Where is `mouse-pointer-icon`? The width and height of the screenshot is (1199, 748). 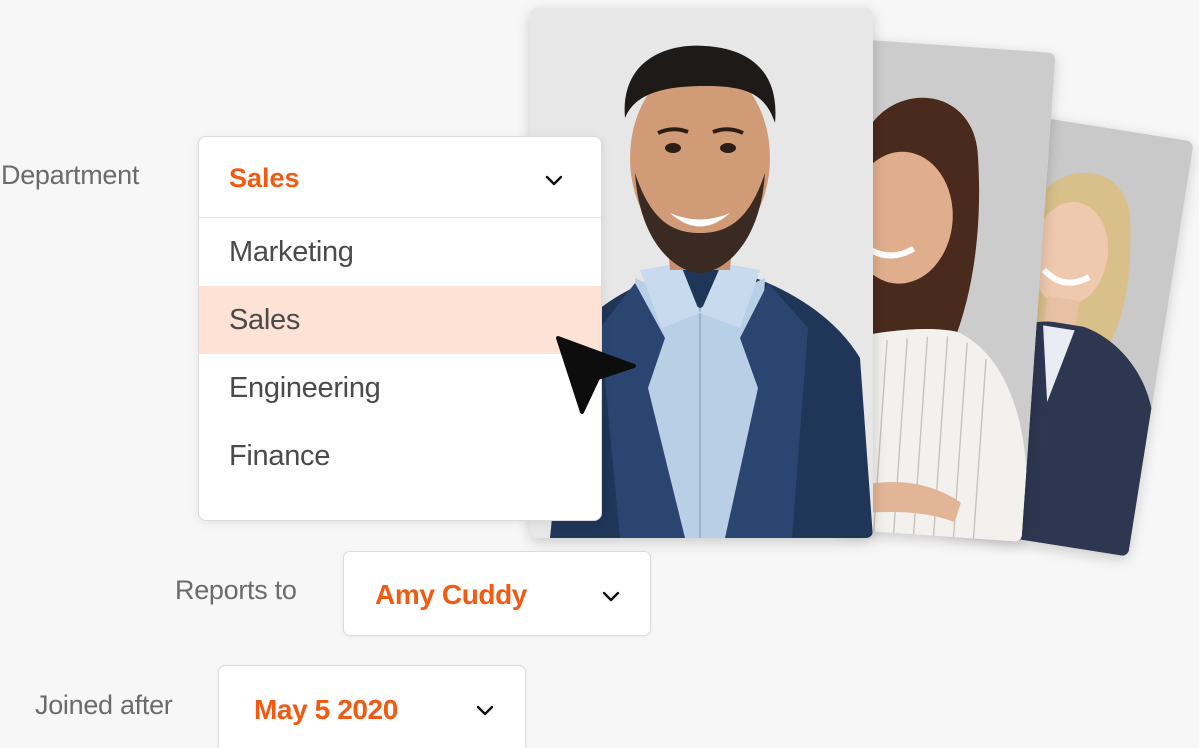
mouse-pointer-icon is located at coordinates (596, 375).